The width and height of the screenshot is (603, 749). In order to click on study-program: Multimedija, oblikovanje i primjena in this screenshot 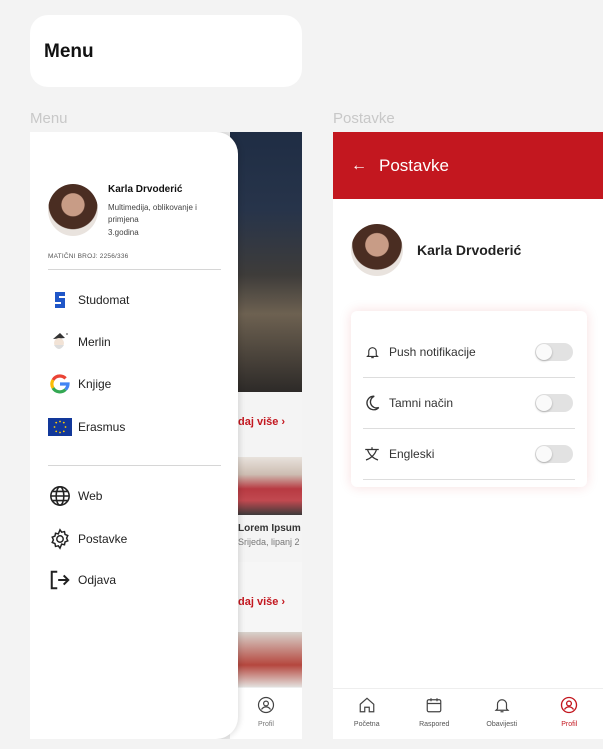, I will do `click(152, 213)`.